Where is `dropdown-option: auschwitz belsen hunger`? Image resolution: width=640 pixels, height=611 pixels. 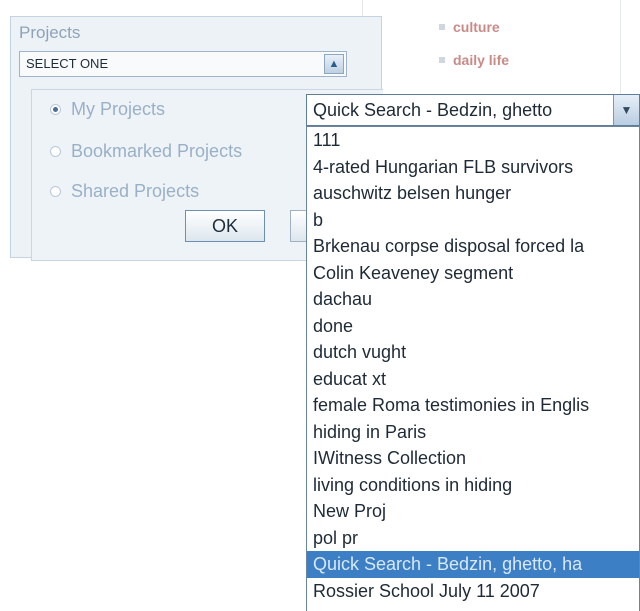 dropdown-option: auschwitz belsen hunger is located at coordinates (473, 193).